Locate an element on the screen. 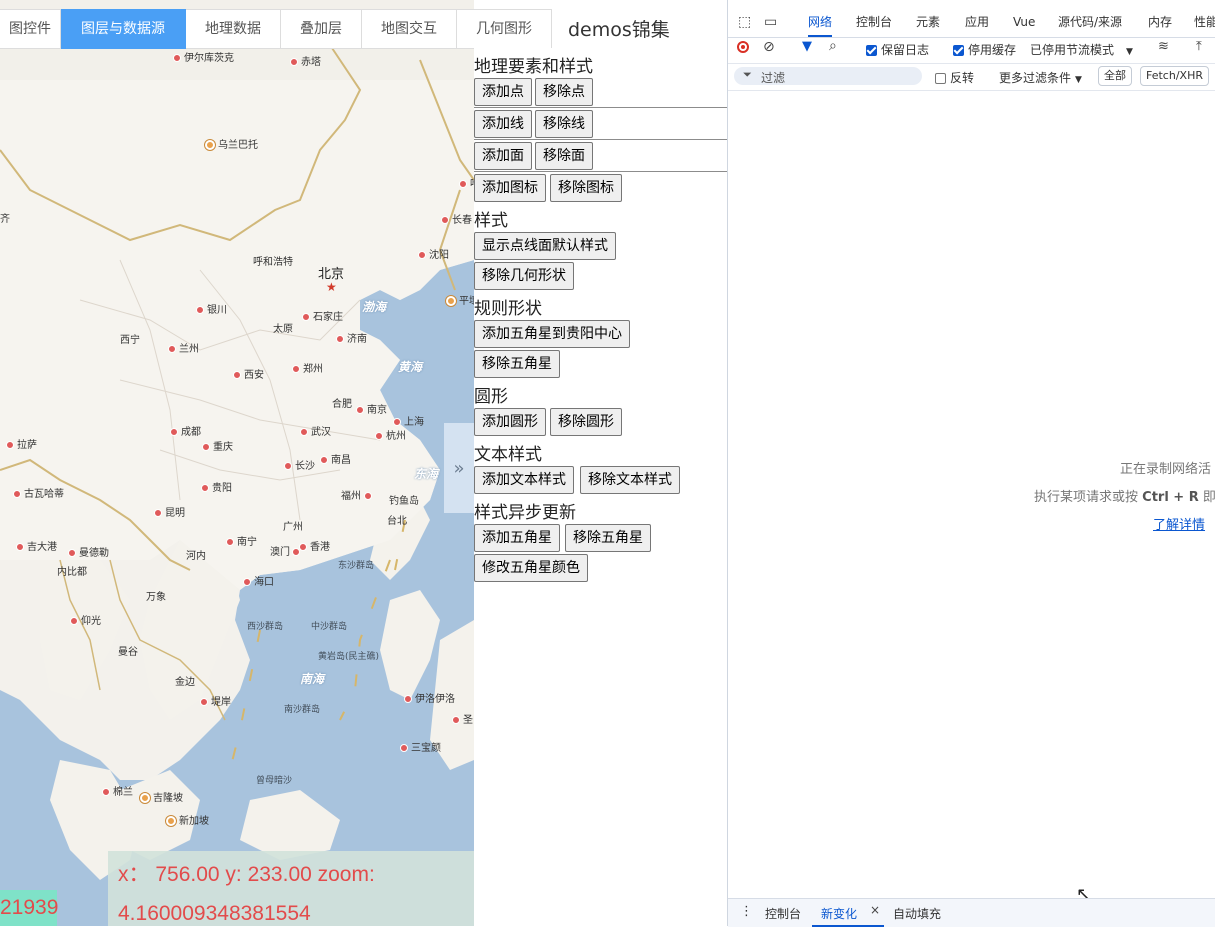 Image resolution: width=1215 pixels, height=927 pixels. capital-star-icon: ★ is located at coordinates (331, 287).